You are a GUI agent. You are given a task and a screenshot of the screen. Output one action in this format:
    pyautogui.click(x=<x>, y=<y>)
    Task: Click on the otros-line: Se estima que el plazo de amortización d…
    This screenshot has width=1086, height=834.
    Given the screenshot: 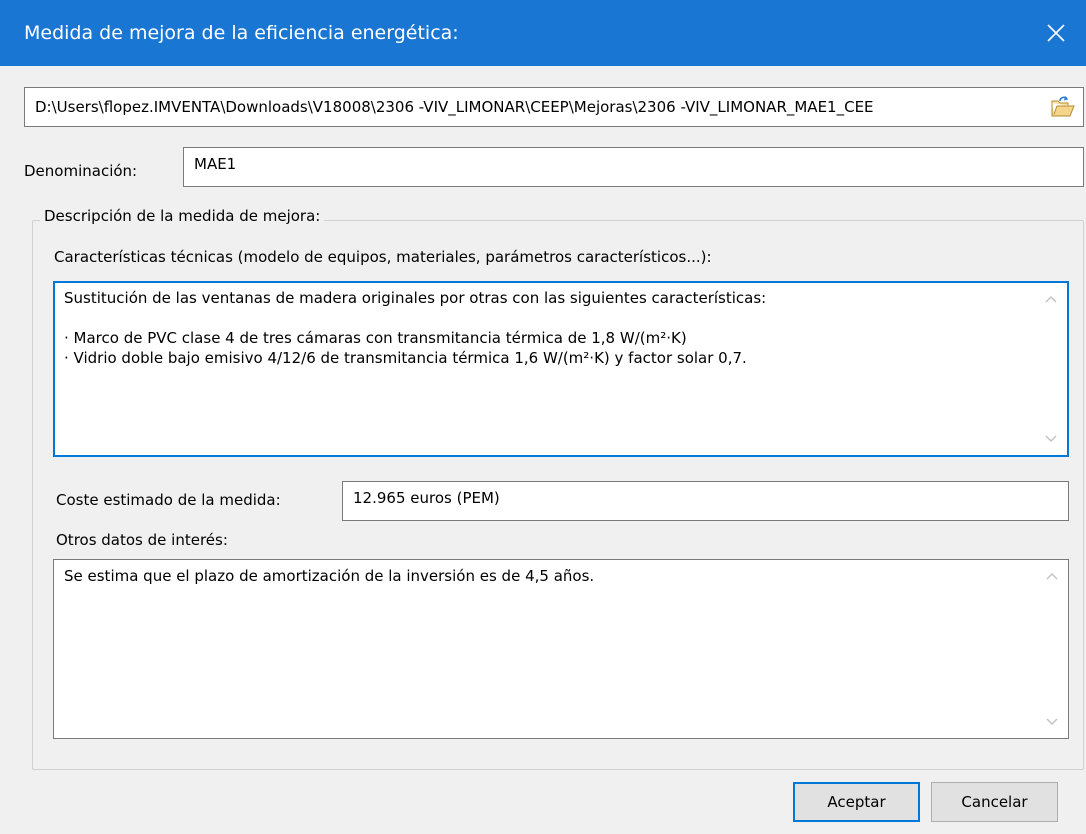 What is the action you would take?
    pyautogui.click(x=329, y=576)
    